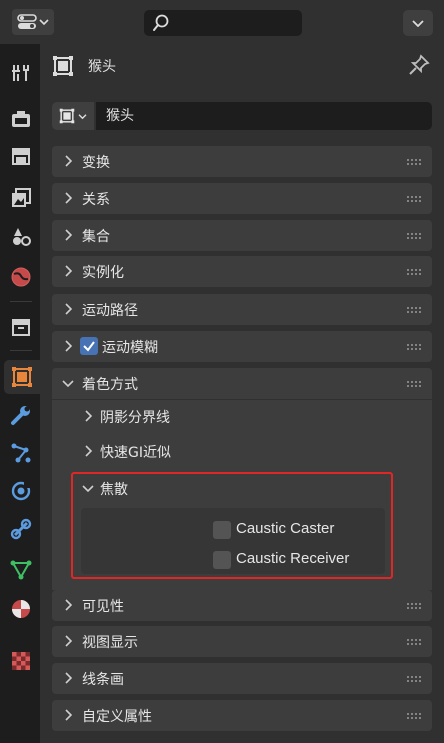 This screenshot has height=743, width=444. I want to click on object-context-name: 猴头, so click(102, 67).